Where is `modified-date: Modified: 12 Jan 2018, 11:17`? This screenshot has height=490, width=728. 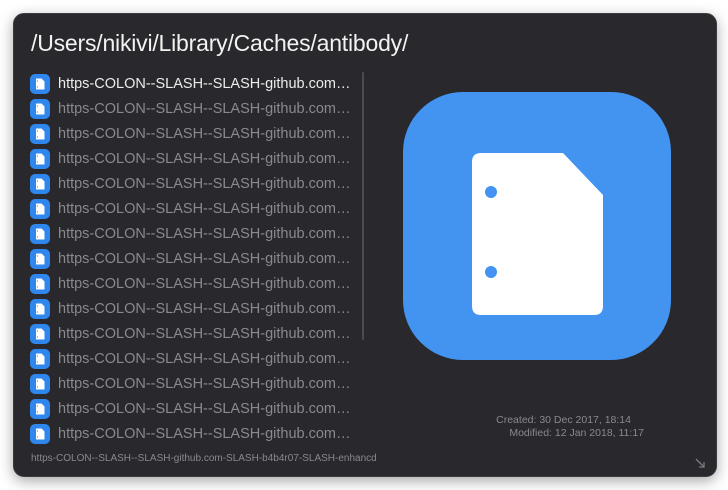
modified-date: Modified: 12 Jan 2018, 11:17 is located at coordinates (576, 433).